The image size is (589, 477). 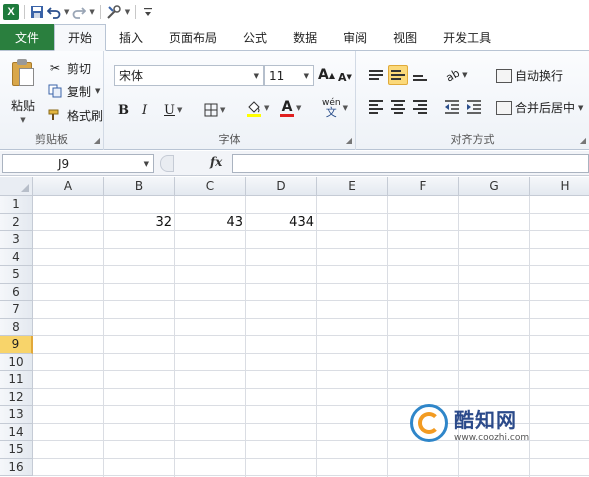 What do you see at coordinates (281, 222) in the screenshot?
I see `cell-d2: 434` at bounding box center [281, 222].